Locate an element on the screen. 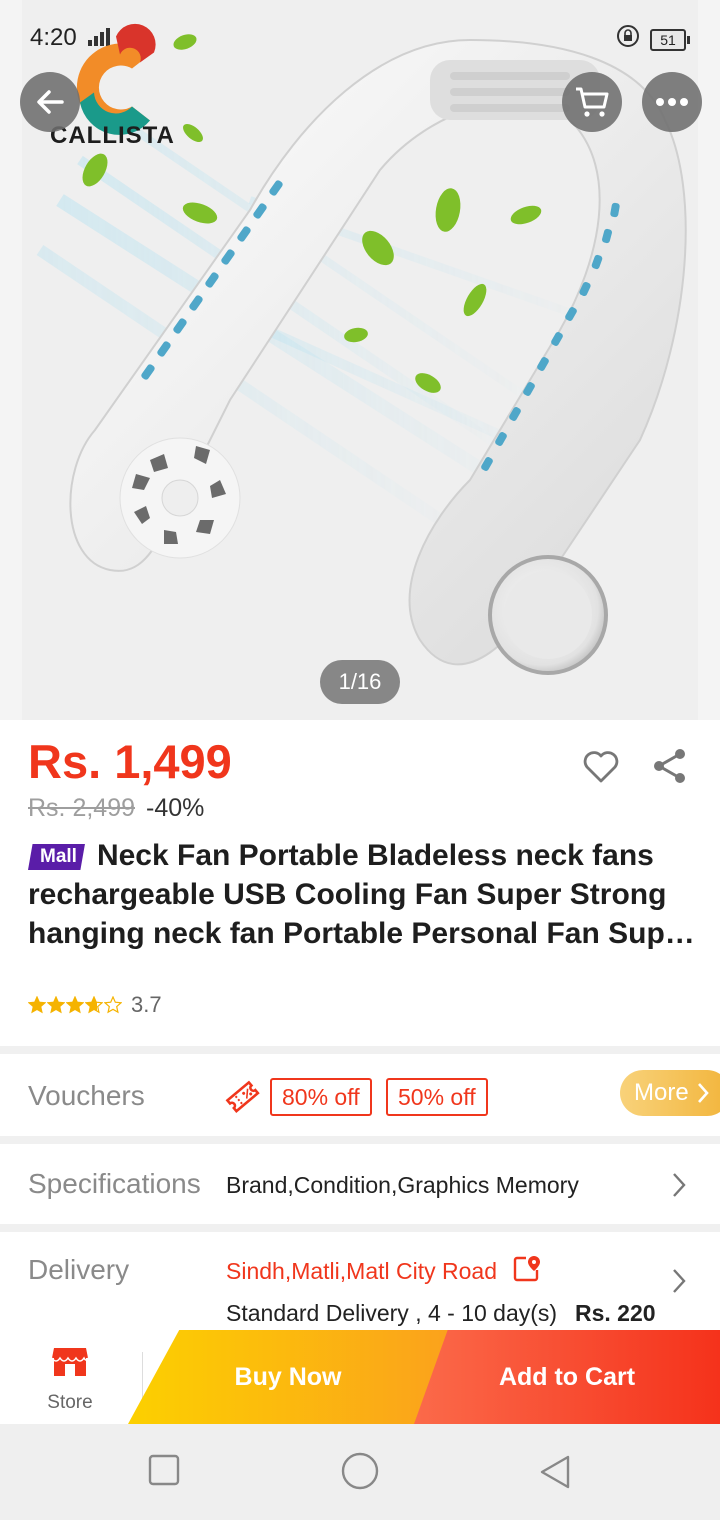  specifications-value: Brand,Condition,Graphics Memory is located at coordinates (402, 1185).